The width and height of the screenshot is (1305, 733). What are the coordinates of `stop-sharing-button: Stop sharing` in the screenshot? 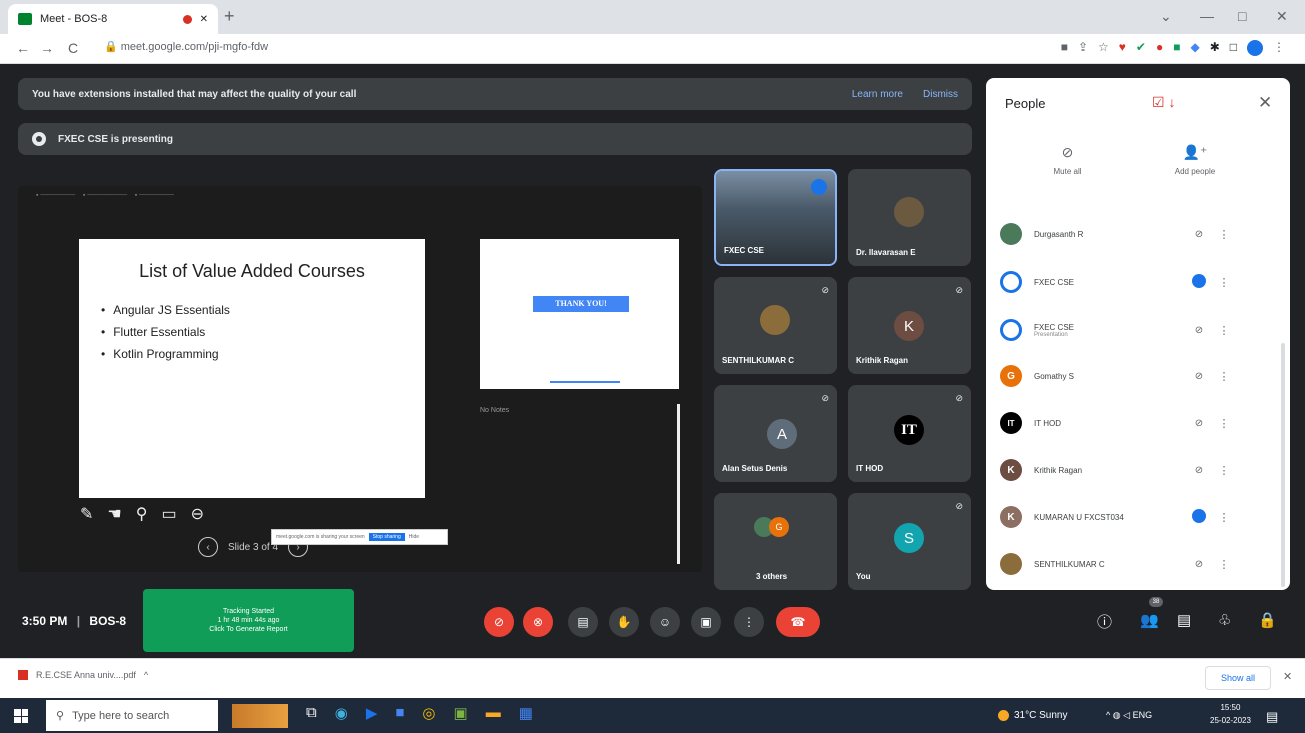 It's located at (386, 537).